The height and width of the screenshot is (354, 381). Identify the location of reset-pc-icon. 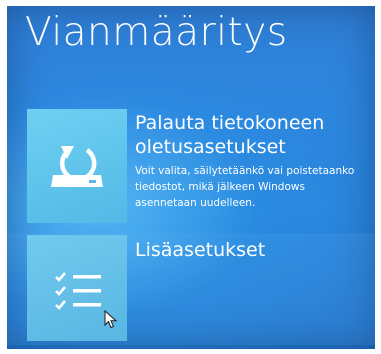
(77, 166).